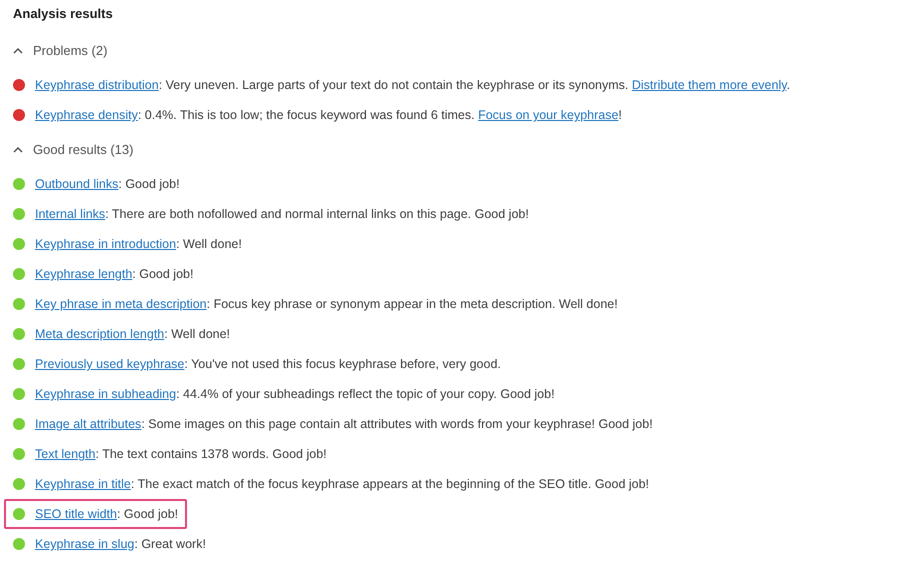  Describe the element at coordinates (105, 244) in the screenshot. I see `result-link: Keyphrase in introduction` at that location.